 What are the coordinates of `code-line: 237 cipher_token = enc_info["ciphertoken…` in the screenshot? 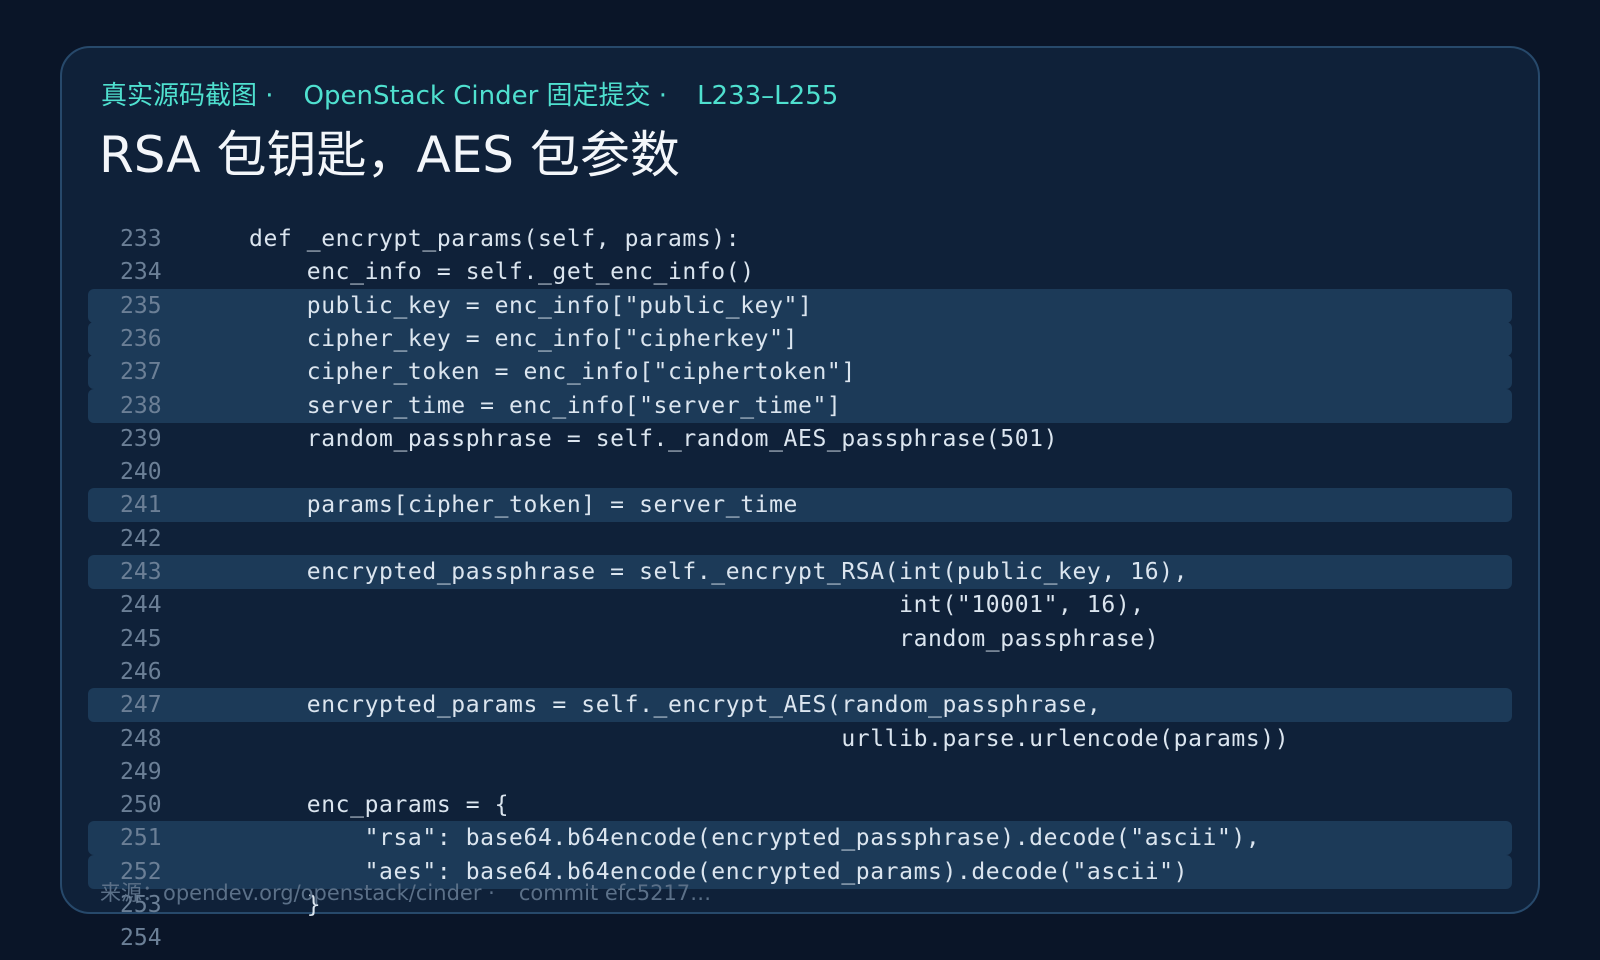 It's located at (800, 372).